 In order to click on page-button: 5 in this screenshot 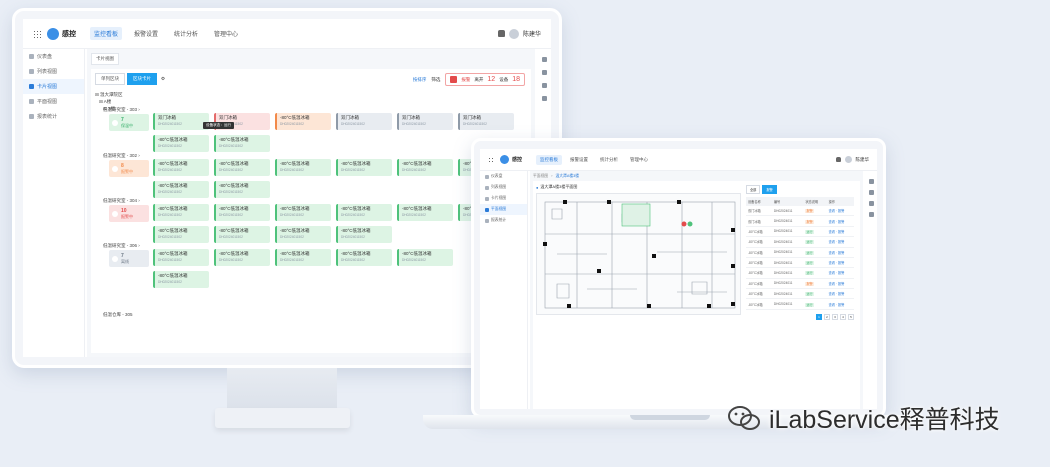, I will do `click(851, 316)`.